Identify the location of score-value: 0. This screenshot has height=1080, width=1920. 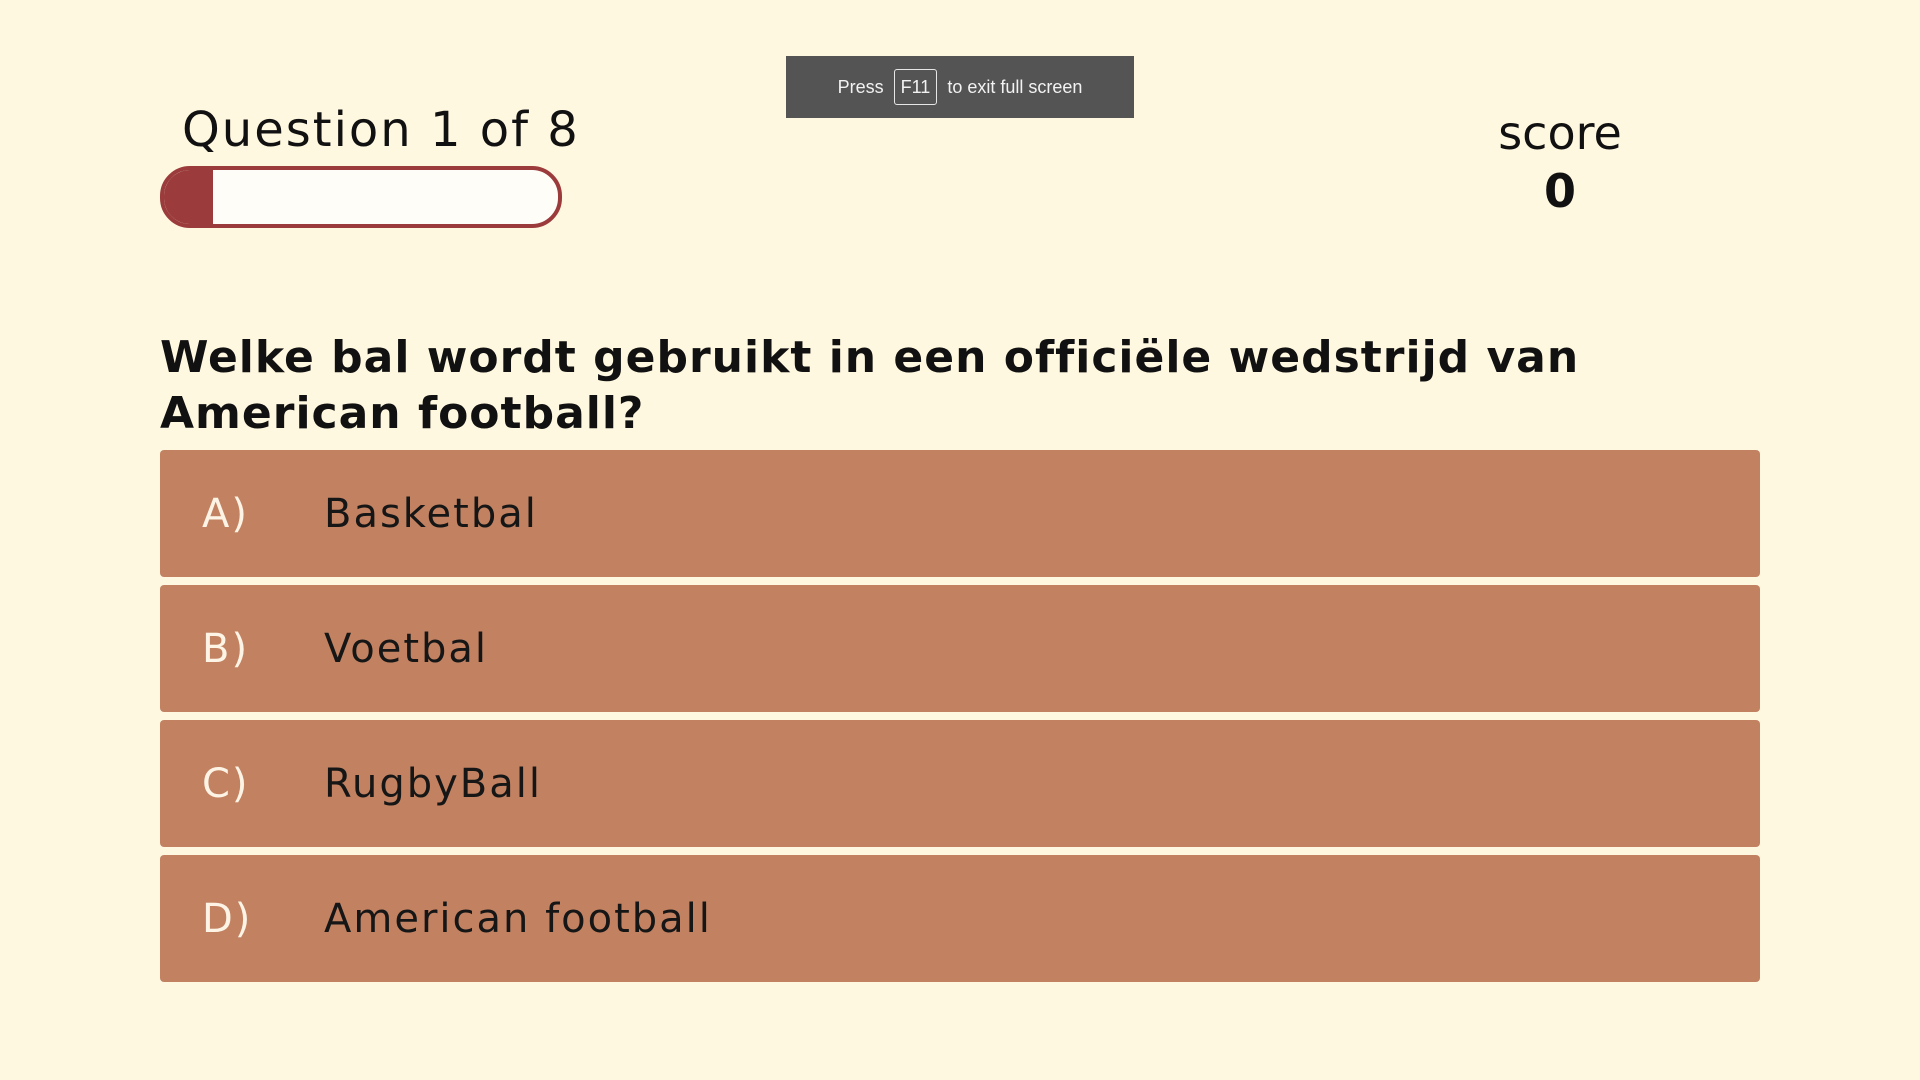
(1559, 191).